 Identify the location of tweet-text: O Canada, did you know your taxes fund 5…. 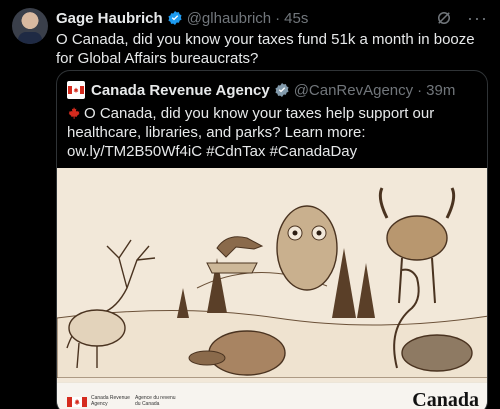
(265, 49).